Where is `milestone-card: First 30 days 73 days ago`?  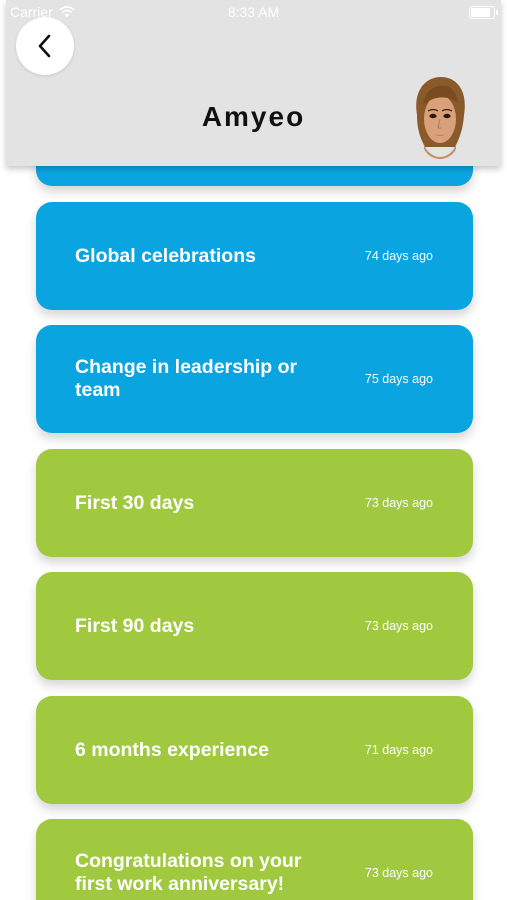 milestone-card: First 30 days 73 days ago is located at coordinates (254, 503).